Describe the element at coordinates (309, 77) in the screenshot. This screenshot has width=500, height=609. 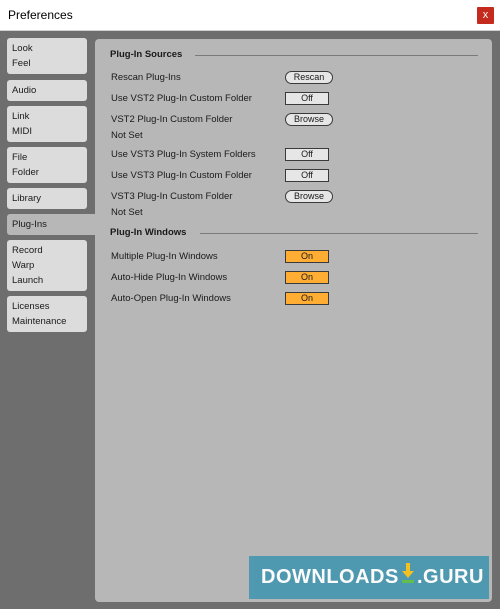
I see `rescan-button: Rescan` at that location.